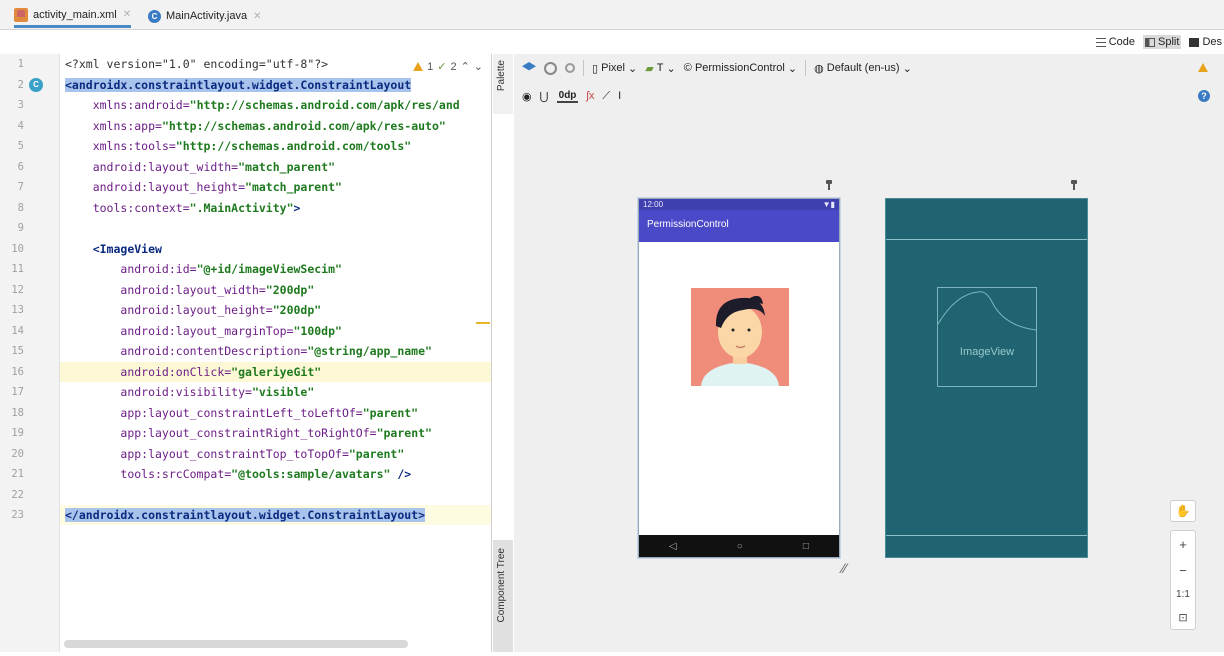 The image size is (1224, 656). What do you see at coordinates (1203, 67) in the screenshot?
I see `warning-icon` at bounding box center [1203, 67].